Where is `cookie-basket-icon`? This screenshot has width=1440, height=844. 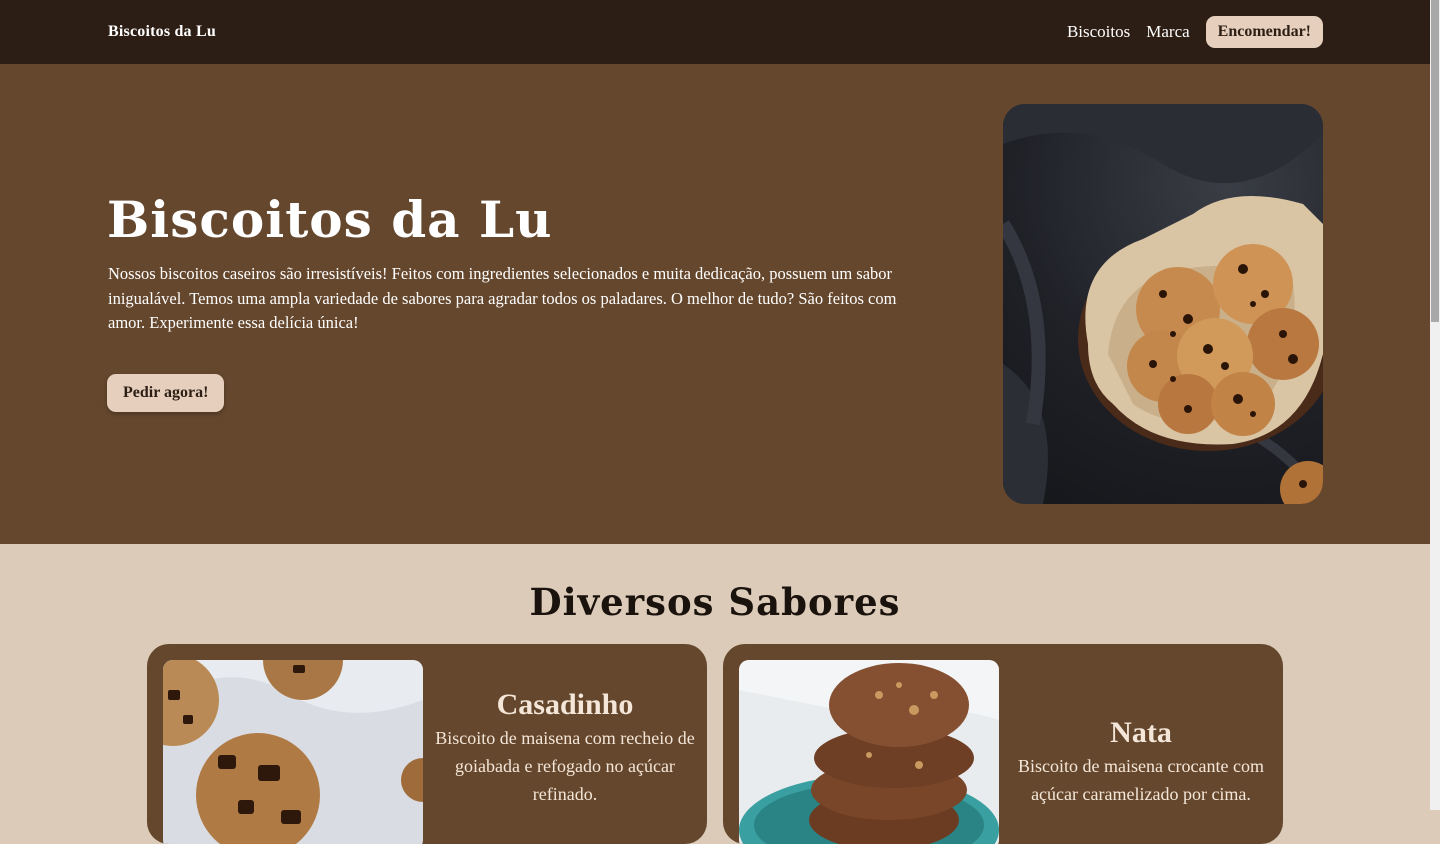 cookie-basket-icon is located at coordinates (1163, 304).